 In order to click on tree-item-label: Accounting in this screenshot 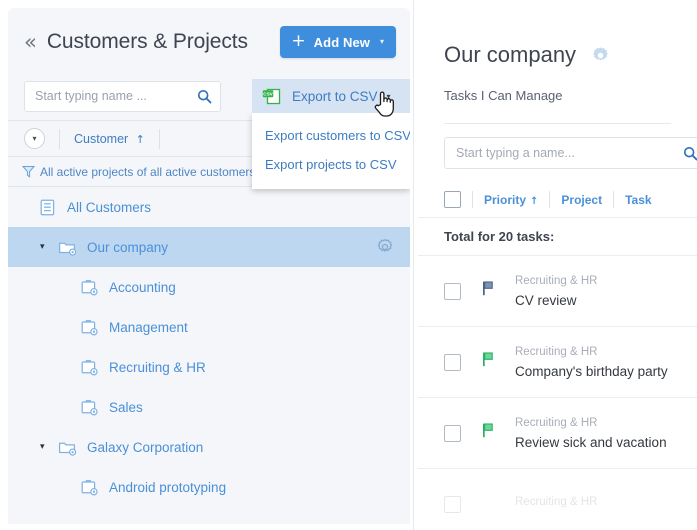, I will do `click(142, 287)`.